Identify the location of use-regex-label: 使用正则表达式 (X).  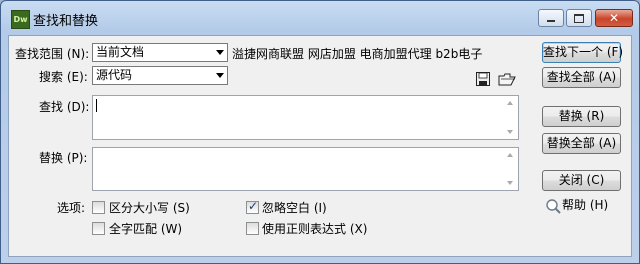
(314, 228).